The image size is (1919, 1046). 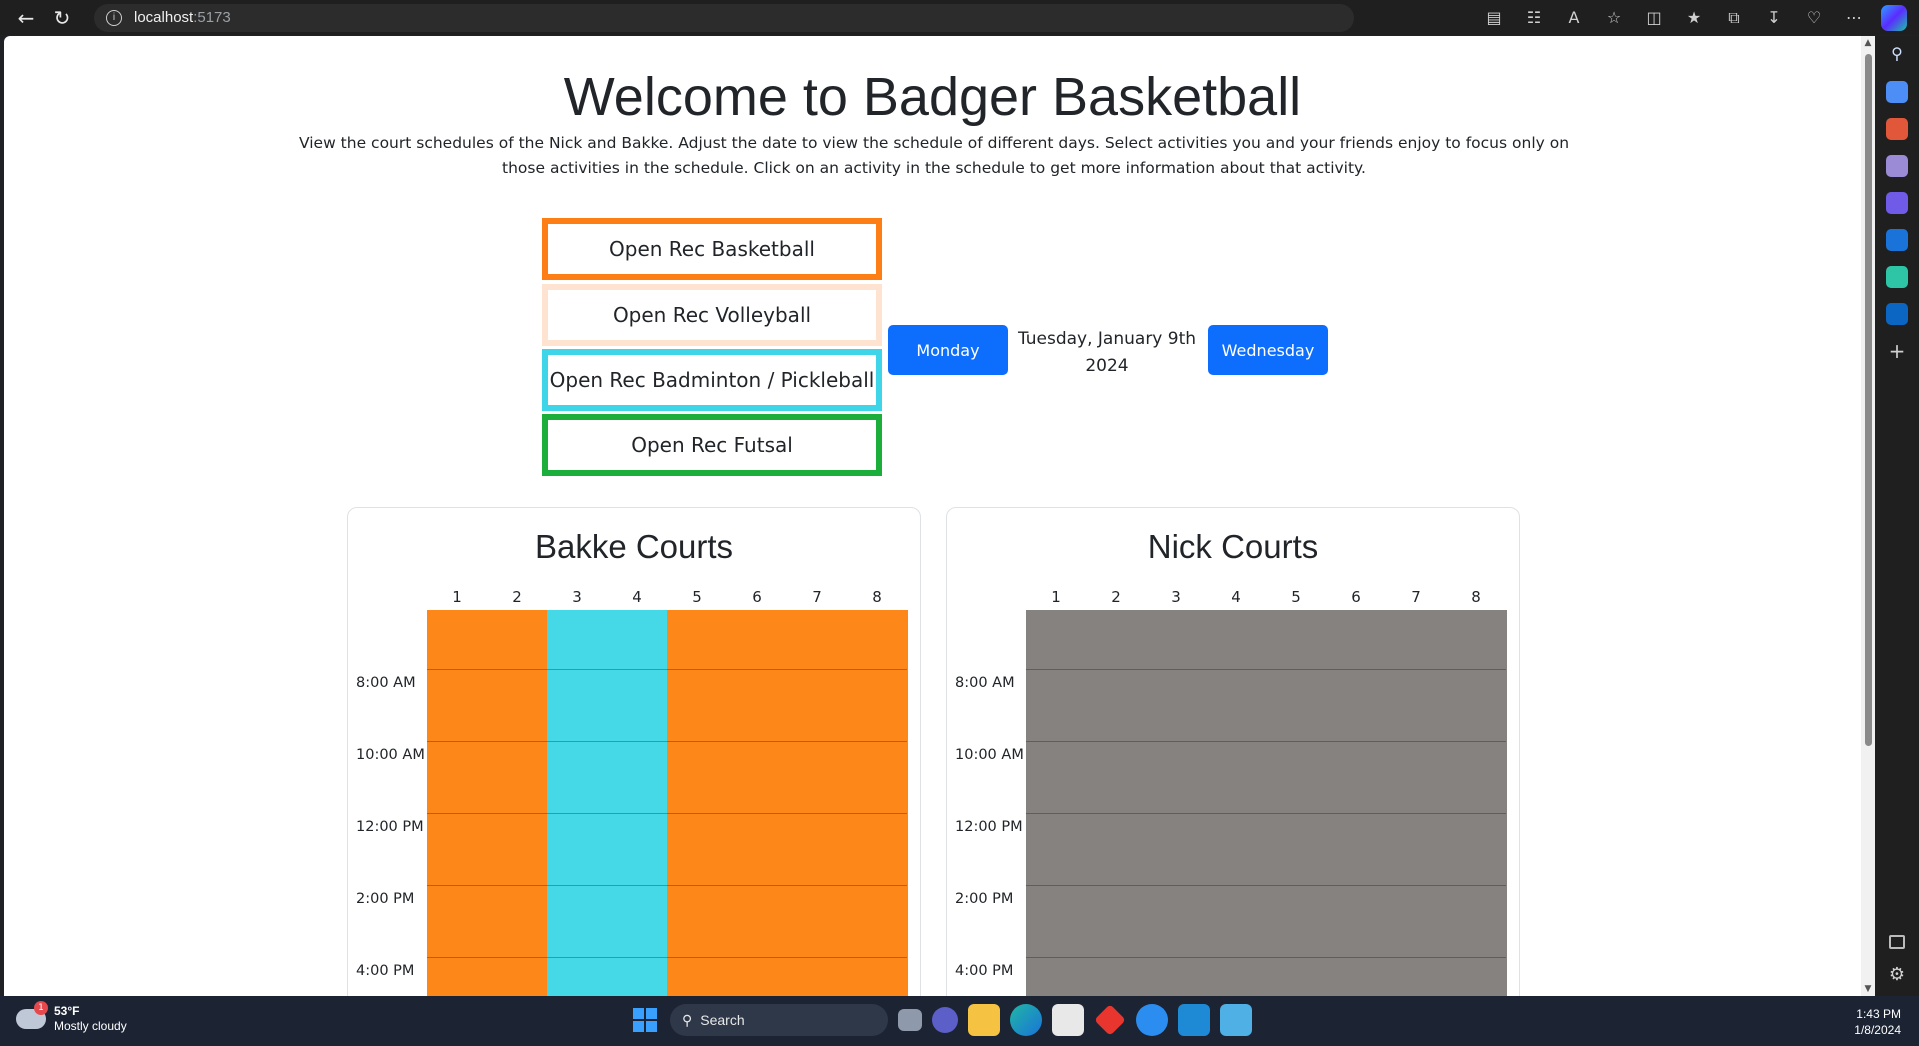 What do you see at coordinates (779, 1020) in the screenshot?
I see `taskbar-search: ⚲ Search` at bounding box center [779, 1020].